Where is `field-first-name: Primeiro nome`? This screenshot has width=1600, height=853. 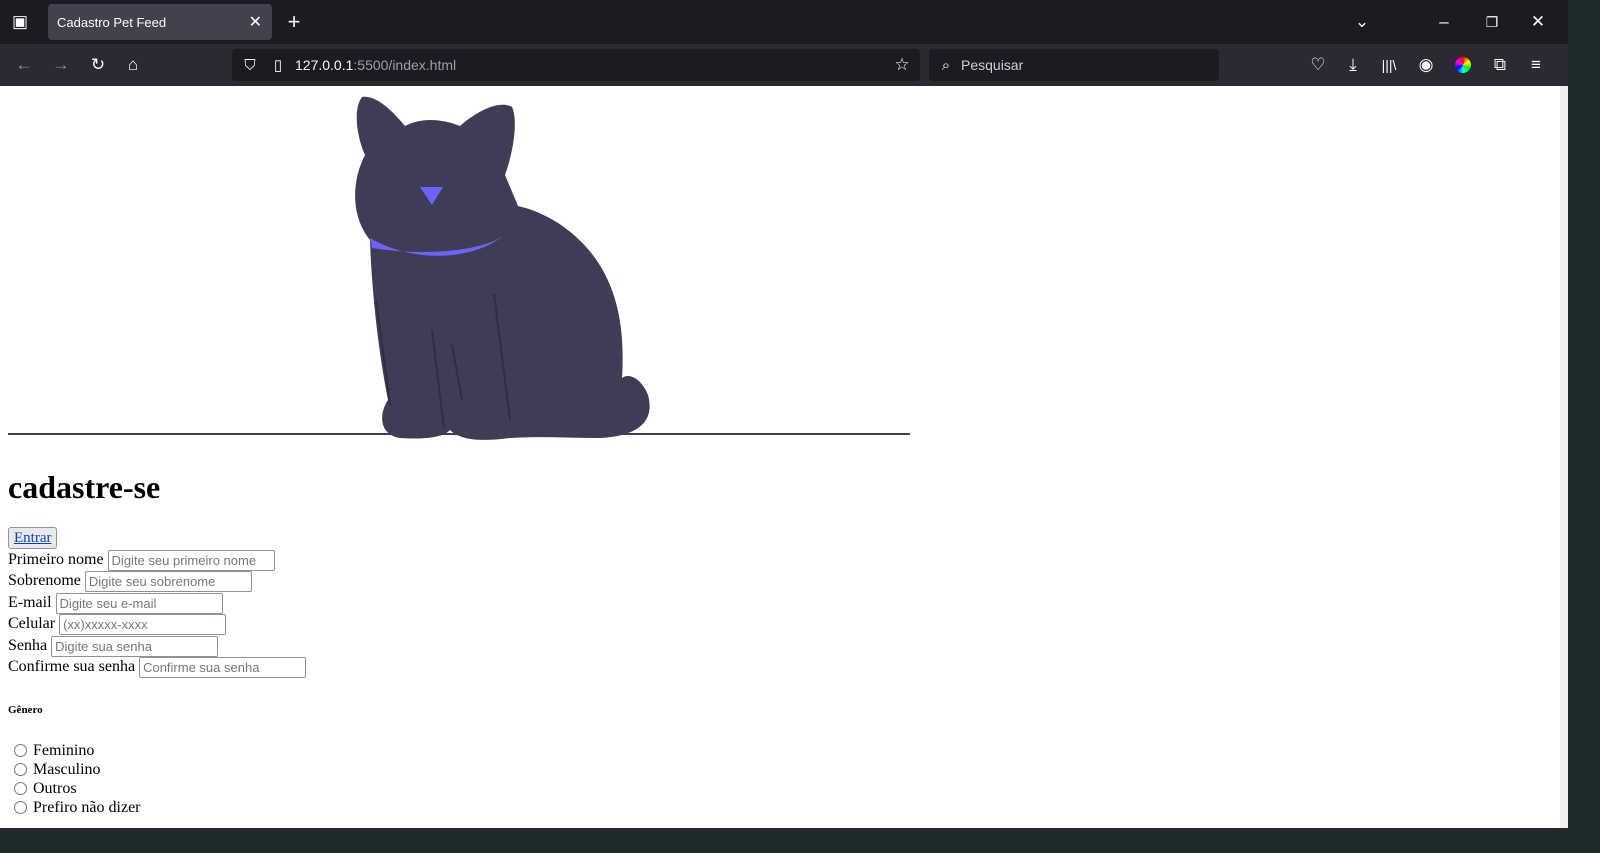
field-first-name: Primeiro nome is located at coordinates (141, 560).